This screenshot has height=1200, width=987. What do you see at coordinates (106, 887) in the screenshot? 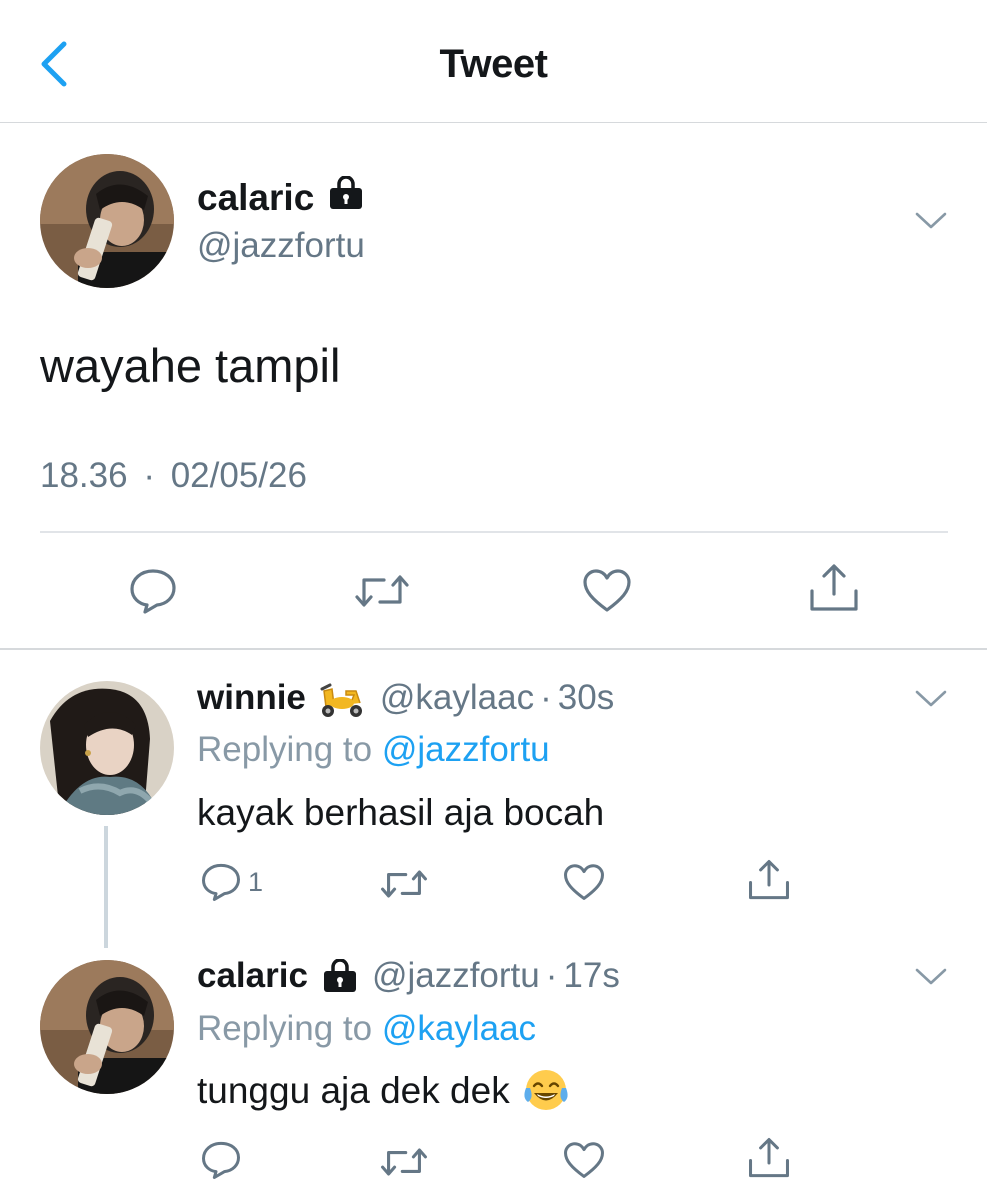
I see `thread-line` at bounding box center [106, 887].